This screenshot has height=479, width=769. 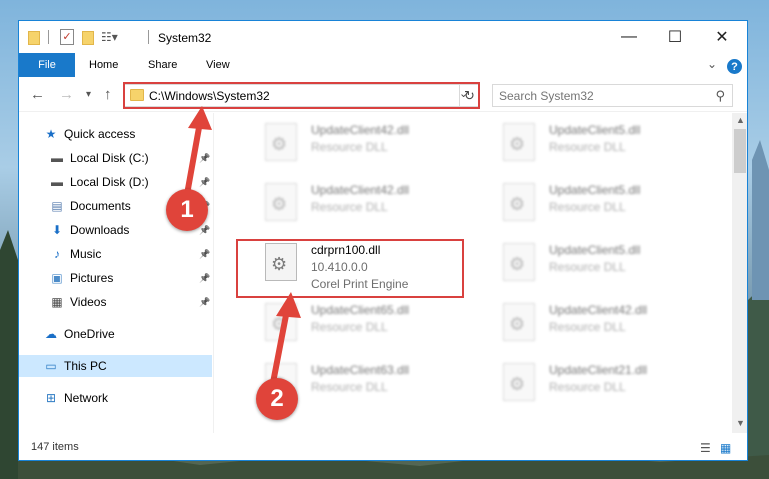 What do you see at coordinates (109, 38) in the screenshot?
I see `customize-toolbar-icon: ☷▾` at bounding box center [109, 38].